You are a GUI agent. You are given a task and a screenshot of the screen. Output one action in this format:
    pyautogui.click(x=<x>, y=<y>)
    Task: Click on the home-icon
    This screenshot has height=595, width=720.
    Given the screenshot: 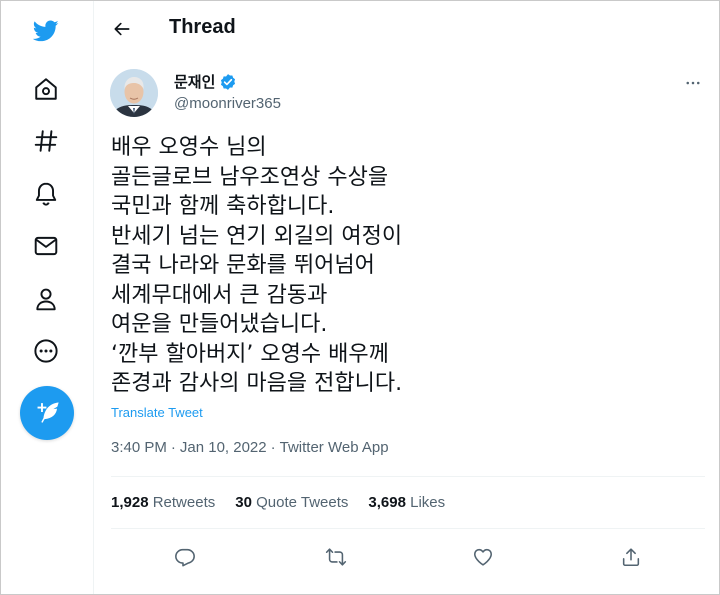 What is the action you would take?
    pyautogui.click(x=46, y=89)
    